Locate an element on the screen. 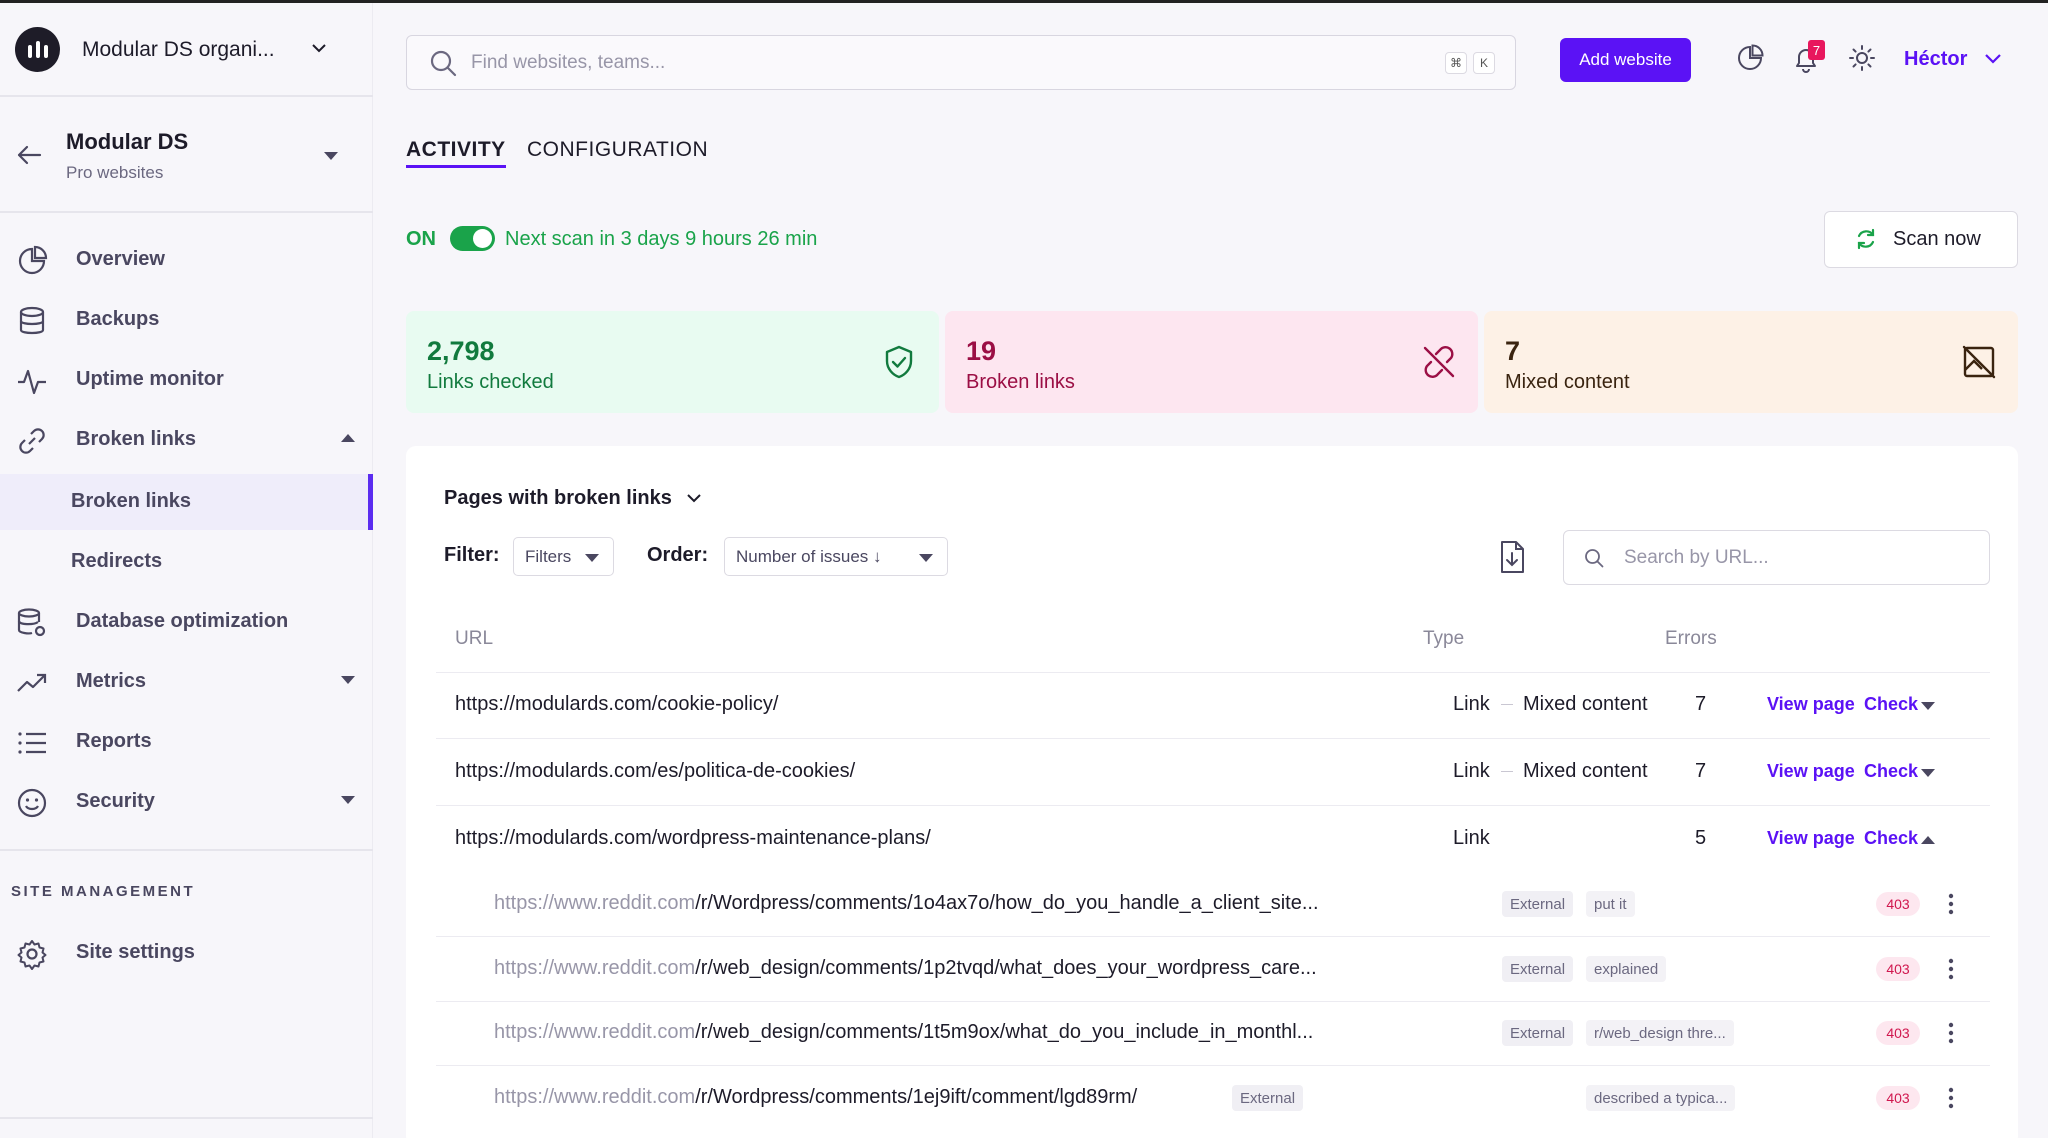 The width and height of the screenshot is (2048, 1138). search-icon is located at coordinates (443, 63).